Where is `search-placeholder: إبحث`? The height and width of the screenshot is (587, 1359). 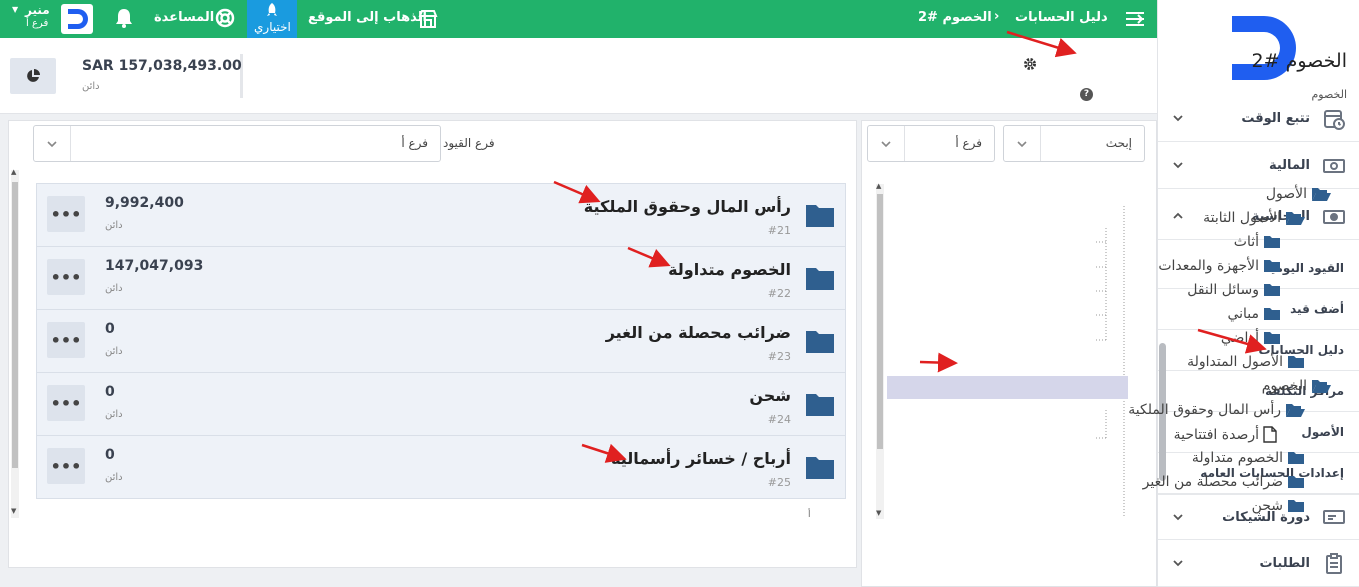 search-placeholder: إبحث is located at coordinates (1118, 143).